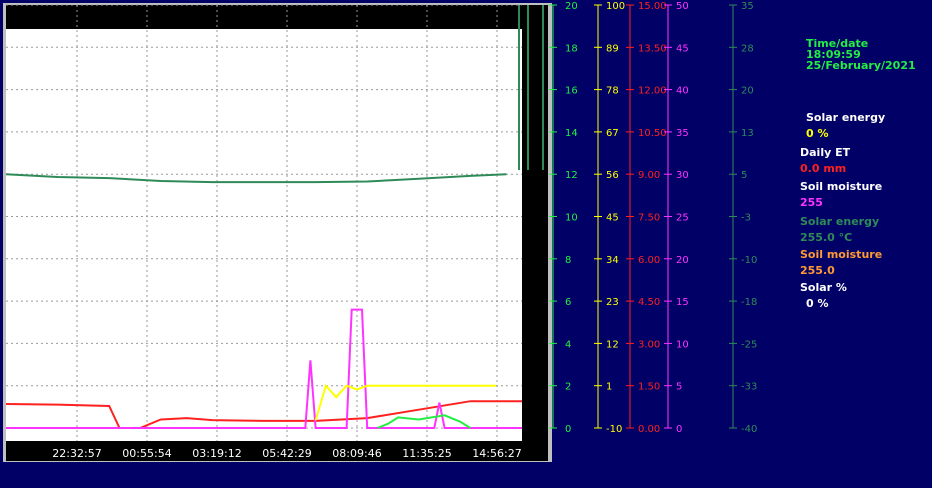 The width and height of the screenshot is (932, 488). Describe the element at coordinates (652, 133) in the screenshot. I see `axis-tick-label: 10.50` at that location.